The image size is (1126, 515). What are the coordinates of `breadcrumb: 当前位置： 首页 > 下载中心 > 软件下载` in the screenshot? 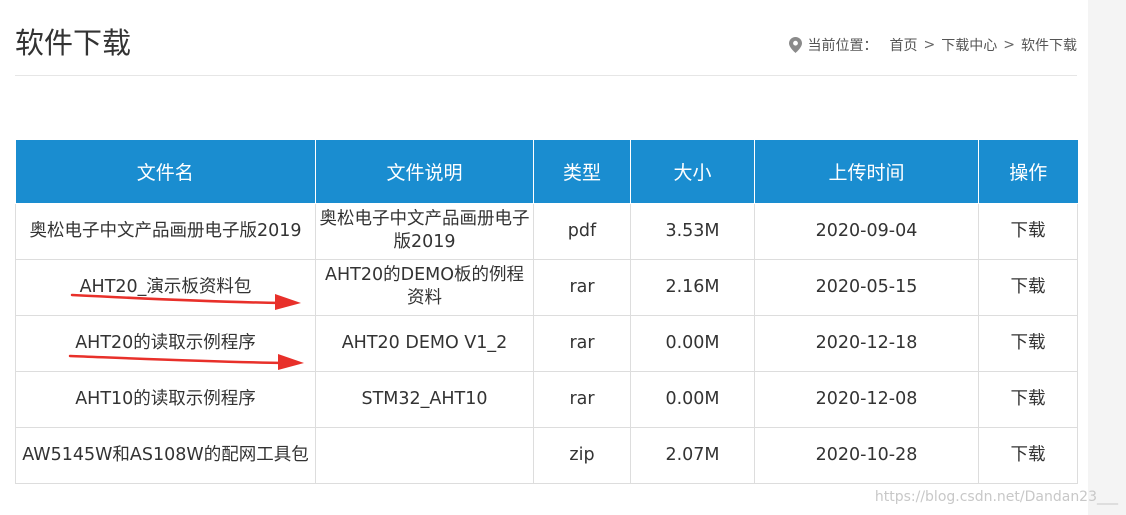 It's located at (932, 45).